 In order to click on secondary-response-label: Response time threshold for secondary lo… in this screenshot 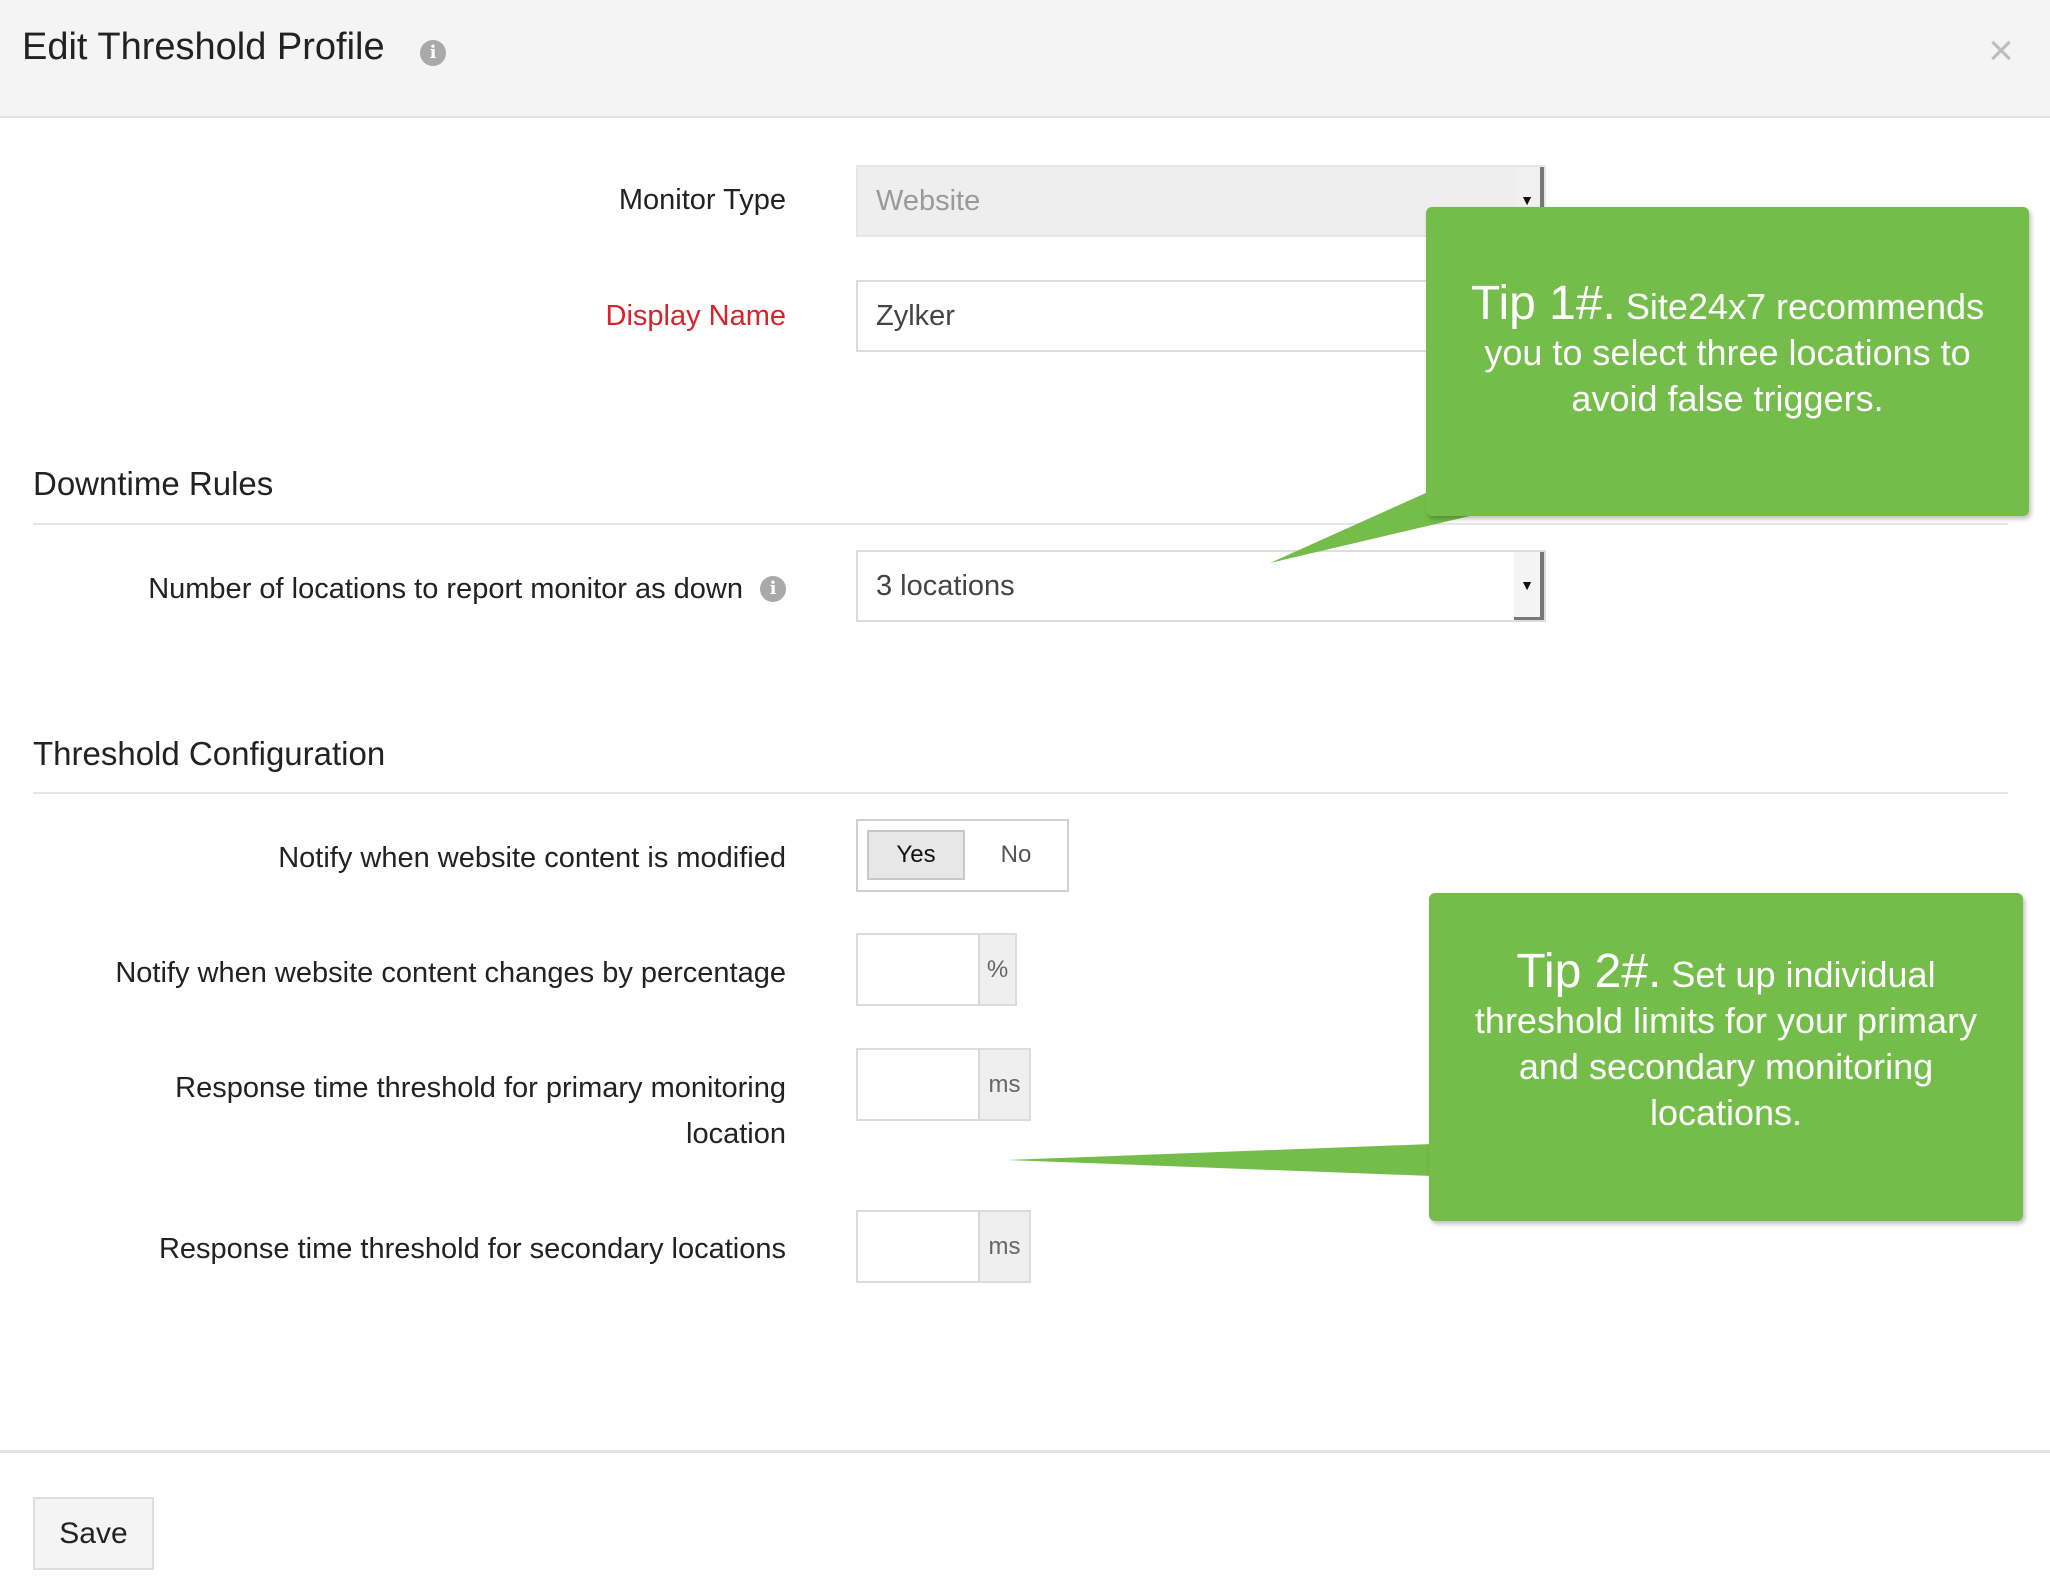, I will do `click(472, 1249)`.